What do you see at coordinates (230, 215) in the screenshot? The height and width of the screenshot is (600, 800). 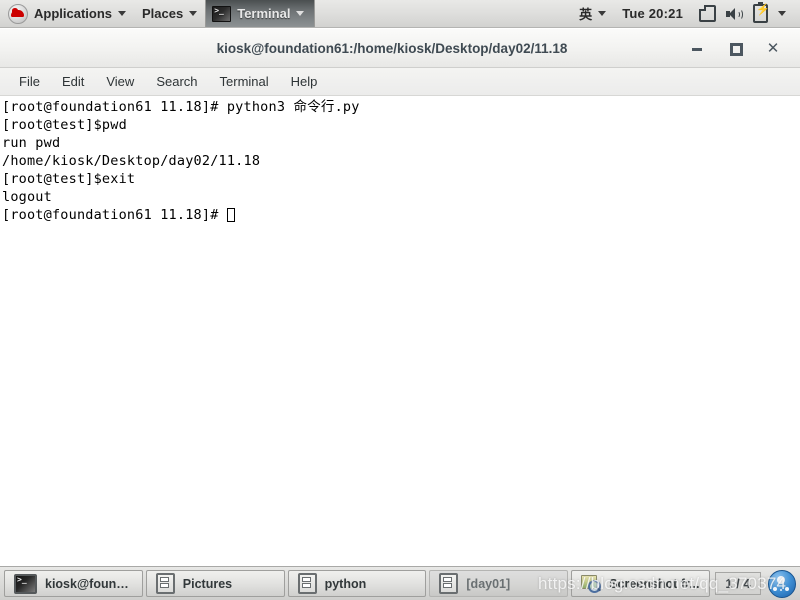 I see `terminal-cursor` at bounding box center [230, 215].